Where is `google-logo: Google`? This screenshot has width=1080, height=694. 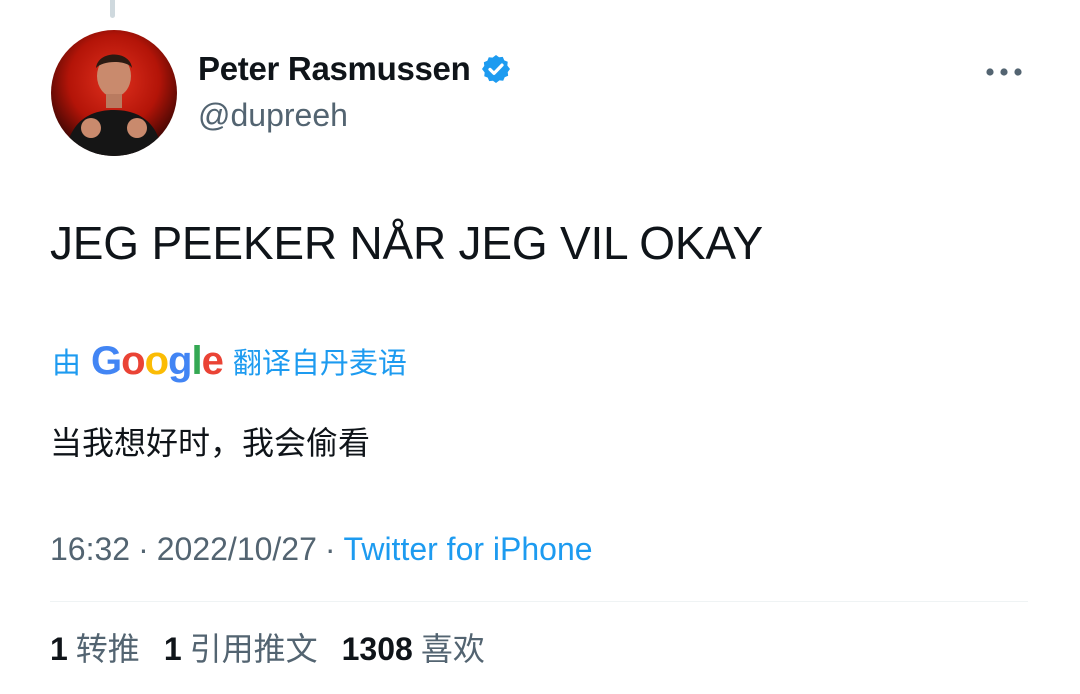
google-logo: Google is located at coordinates (157, 361).